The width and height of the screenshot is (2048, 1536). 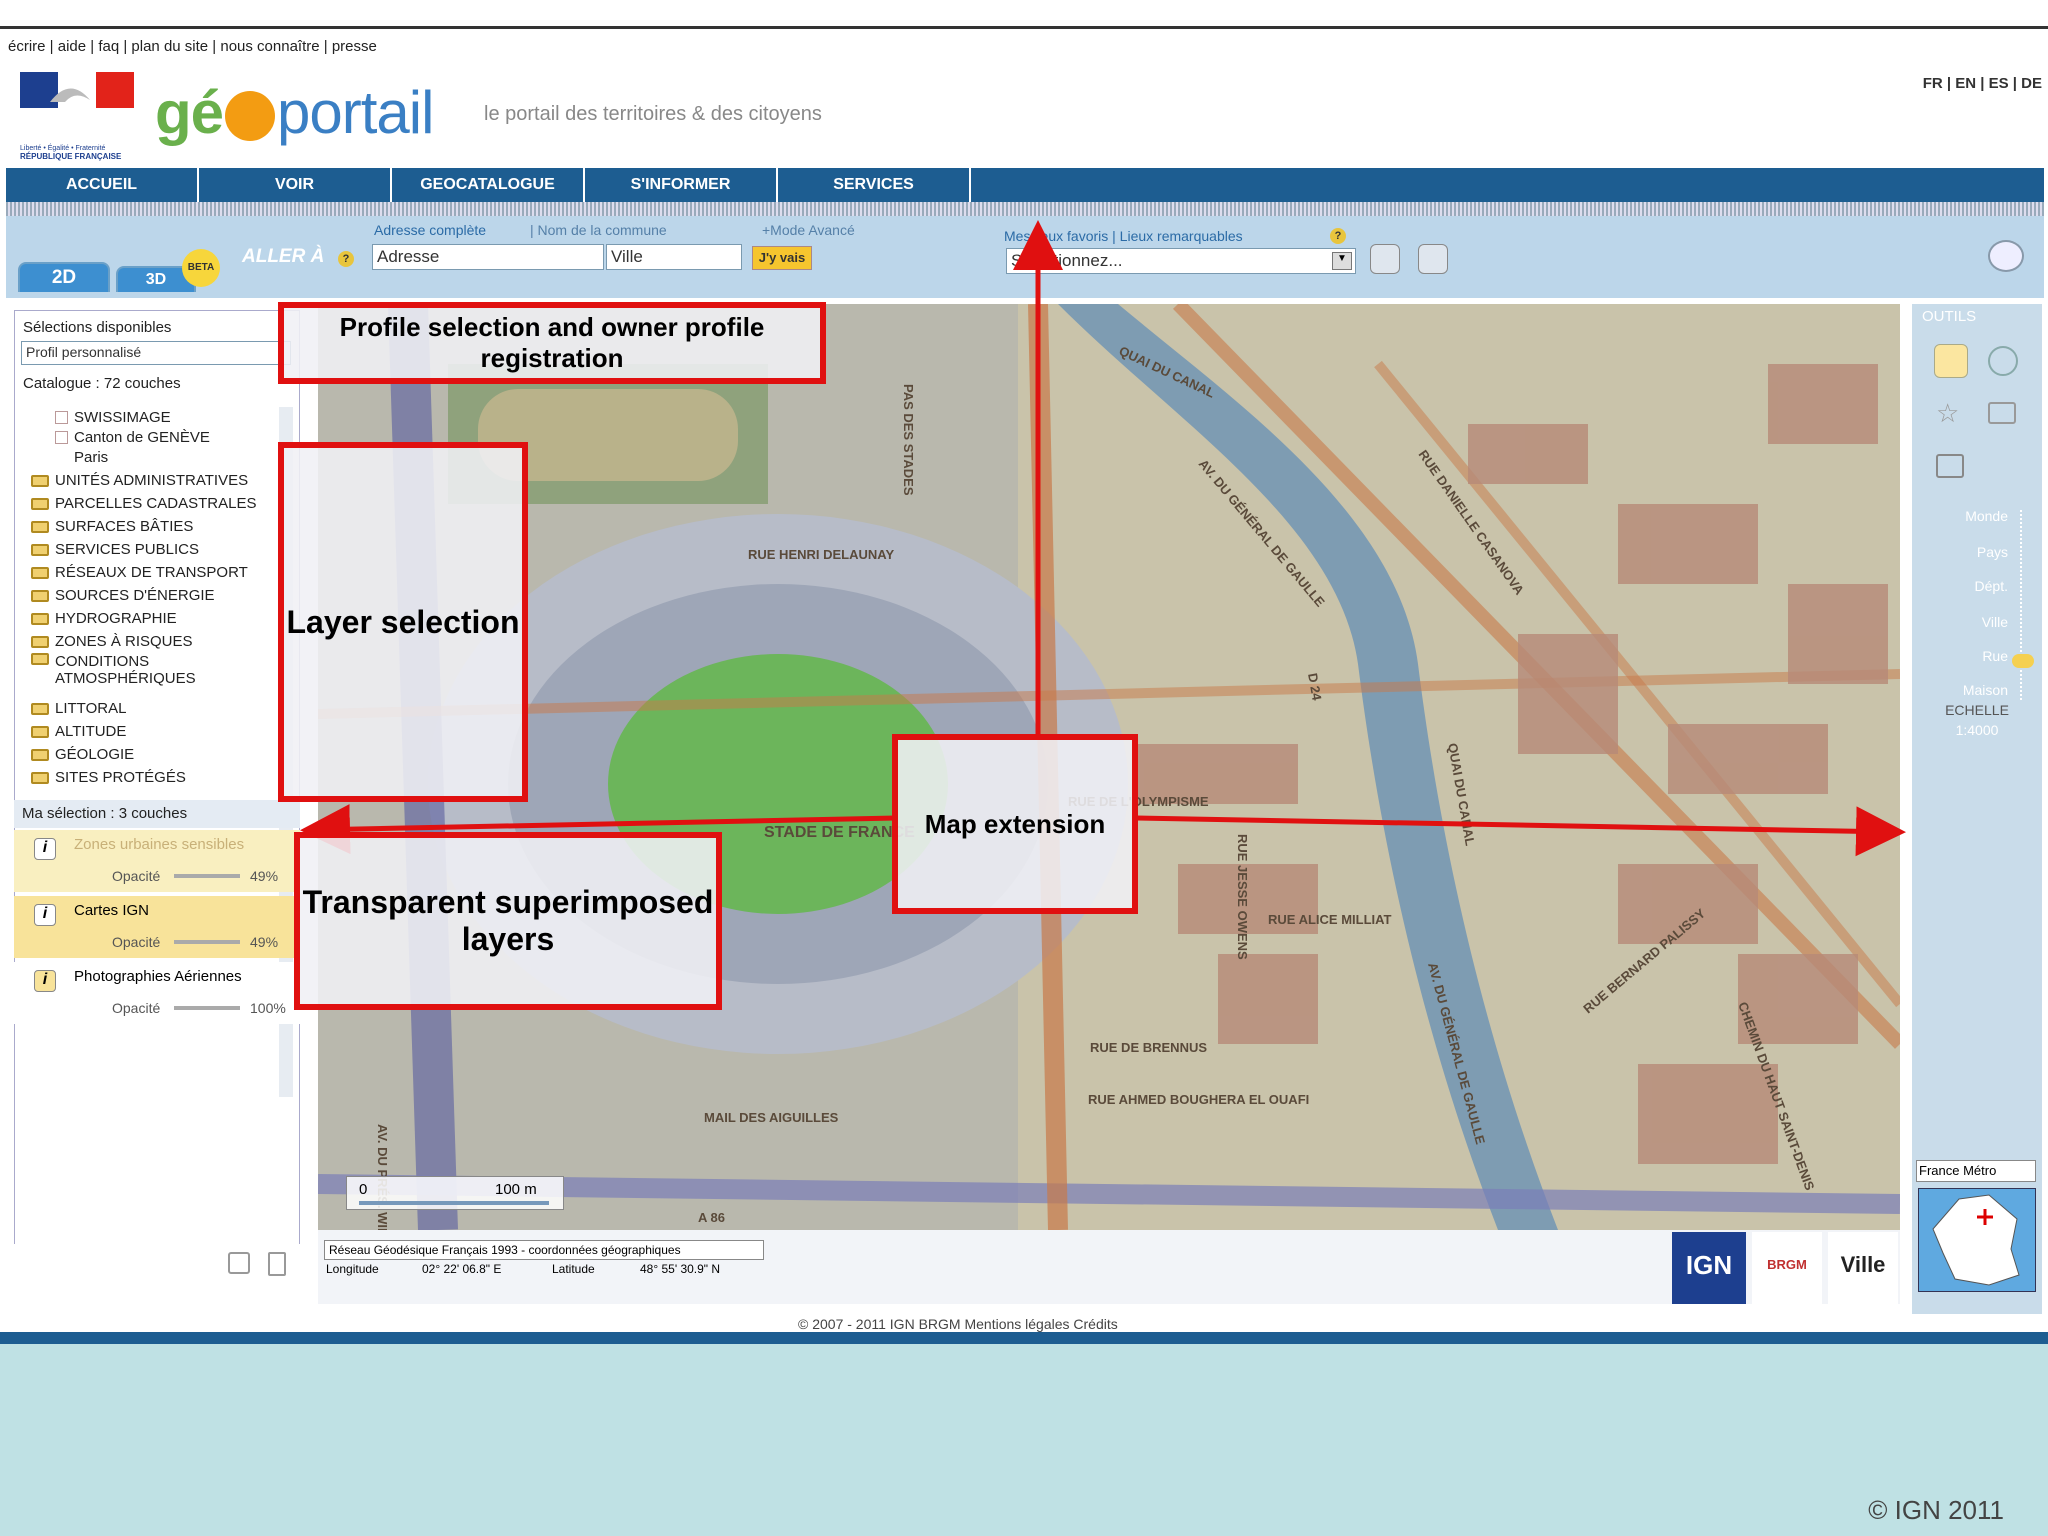 What do you see at coordinates (1015, 824) in the screenshot?
I see `callout-map-extension: Map extension` at bounding box center [1015, 824].